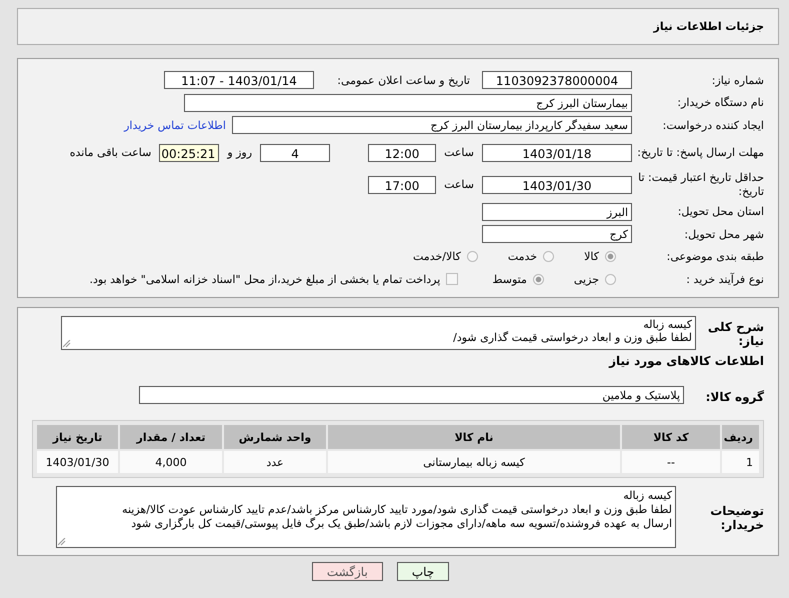 Image resolution: width=789 pixels, height=598 pixels. What do you see at coordinates (720, 103) in the screenshot?
I see `field-label: نام دستگاه خریدار:` at bounding box center [720, 103].